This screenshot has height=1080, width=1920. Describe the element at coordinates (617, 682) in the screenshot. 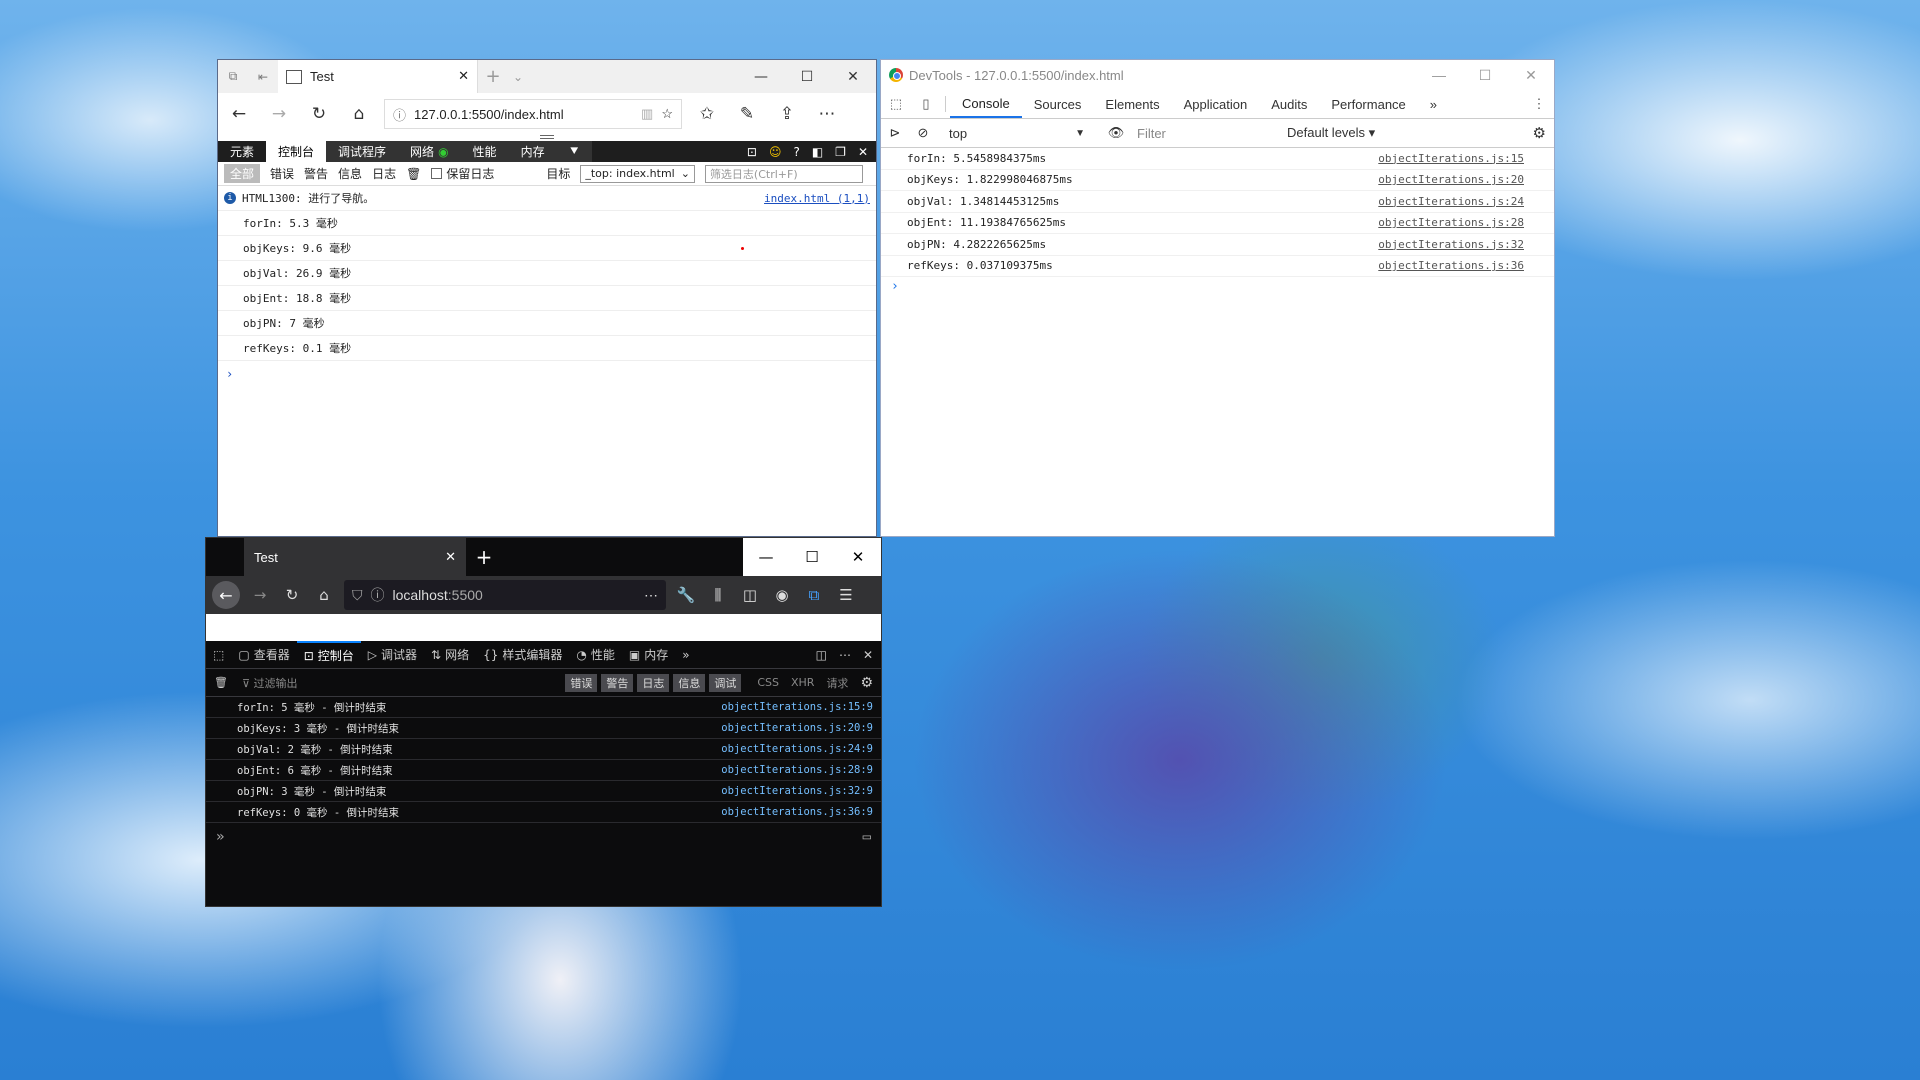

I see `chip-warnings: 警告` at that location.